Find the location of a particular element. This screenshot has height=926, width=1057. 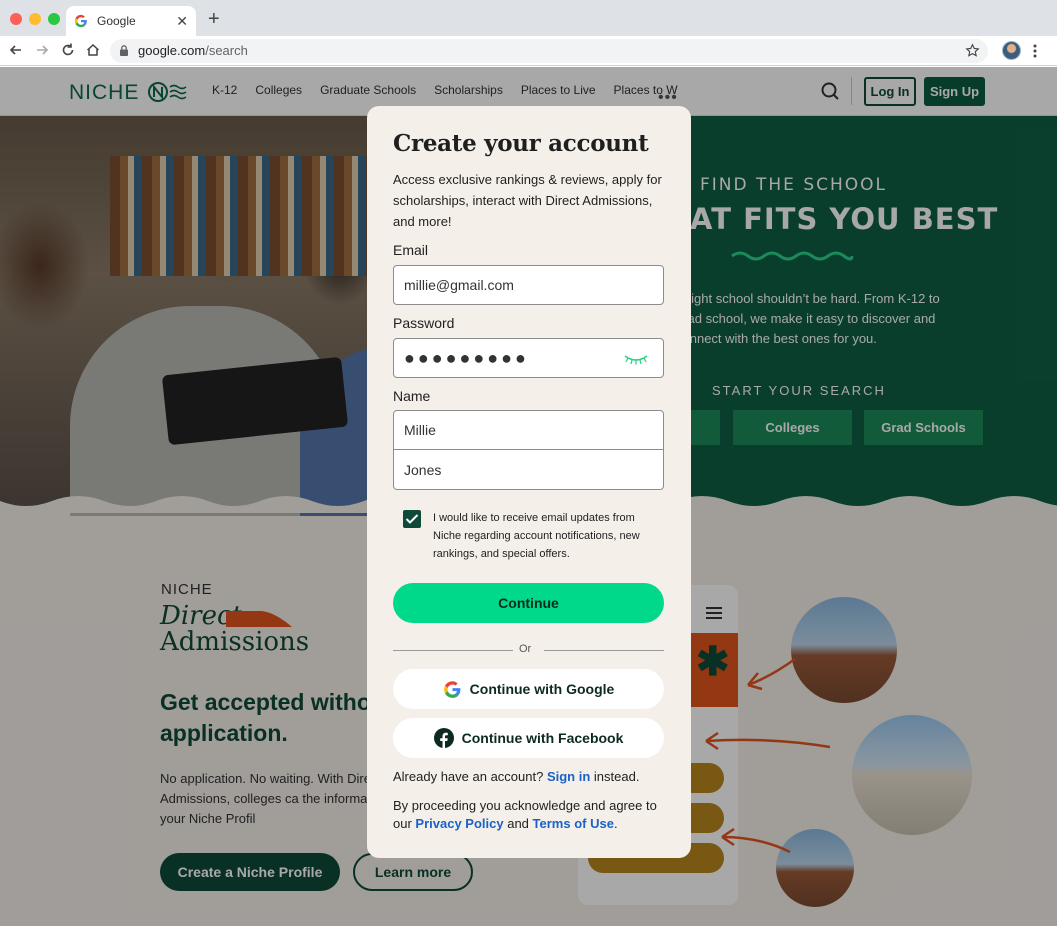

signin-prompt-text: Already have an account? is located at coordinates (468, 776).